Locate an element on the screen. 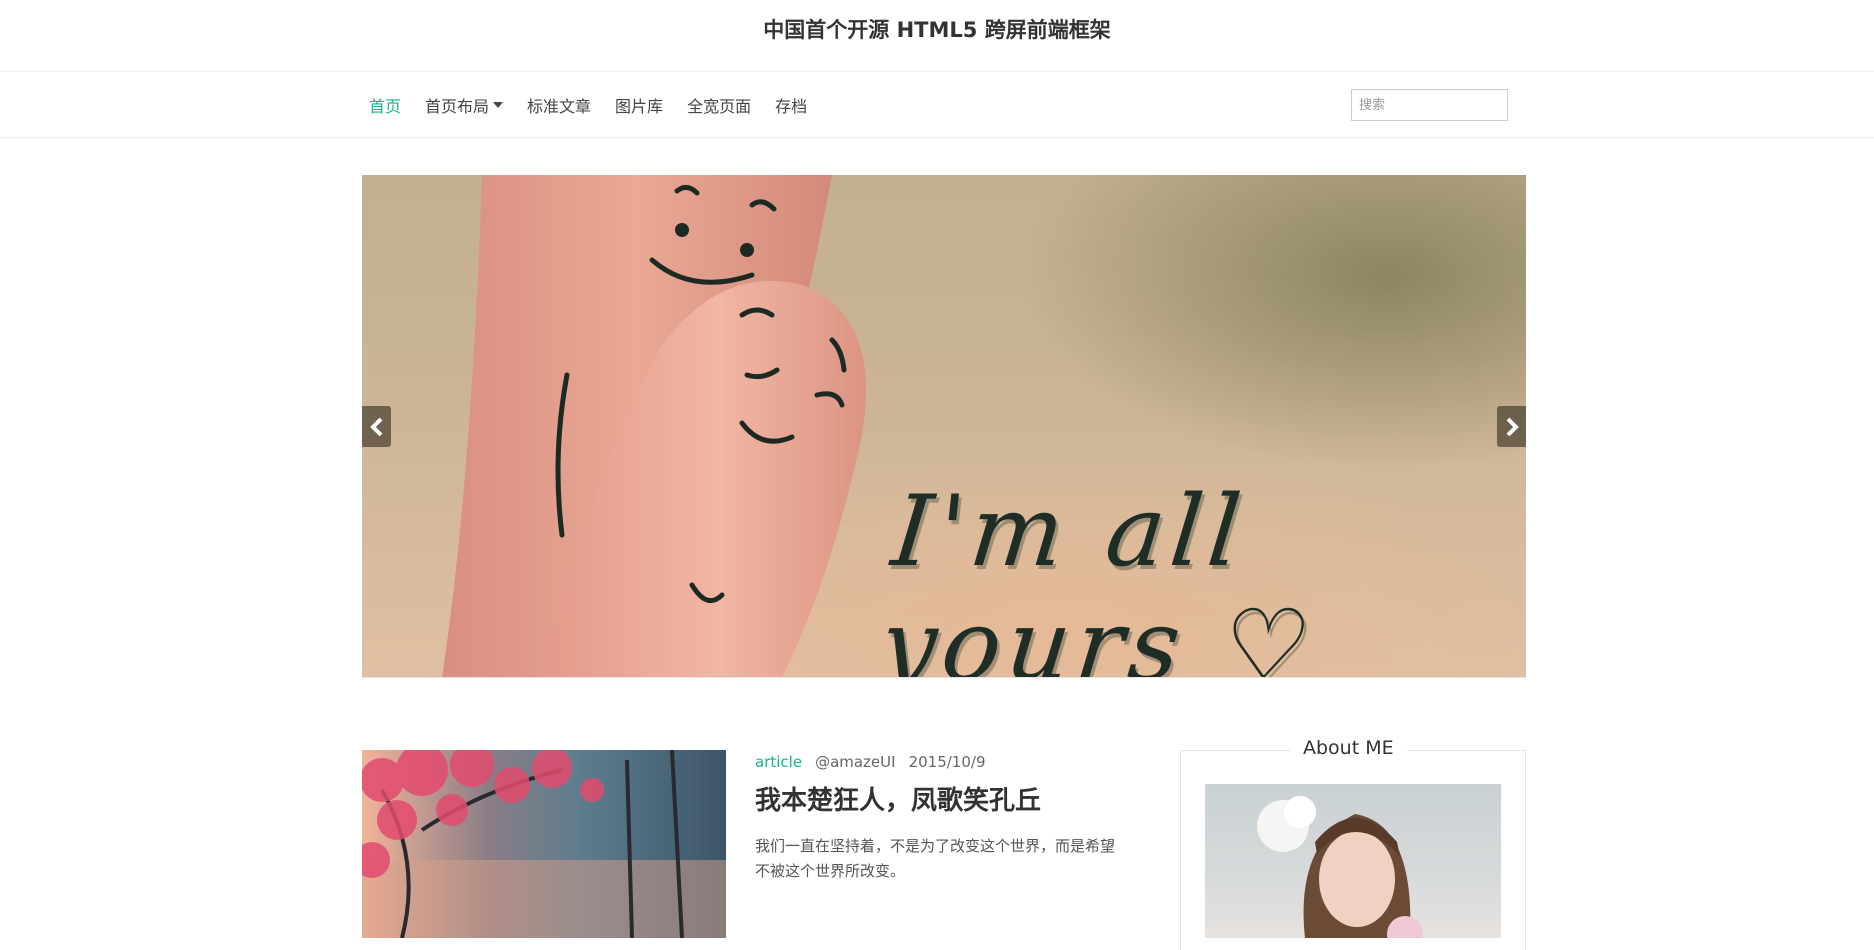 The width and height of the screenshot is (1874, 950). slide-caption: I'm all yours ♡ is located at coordinates (1099, 576).